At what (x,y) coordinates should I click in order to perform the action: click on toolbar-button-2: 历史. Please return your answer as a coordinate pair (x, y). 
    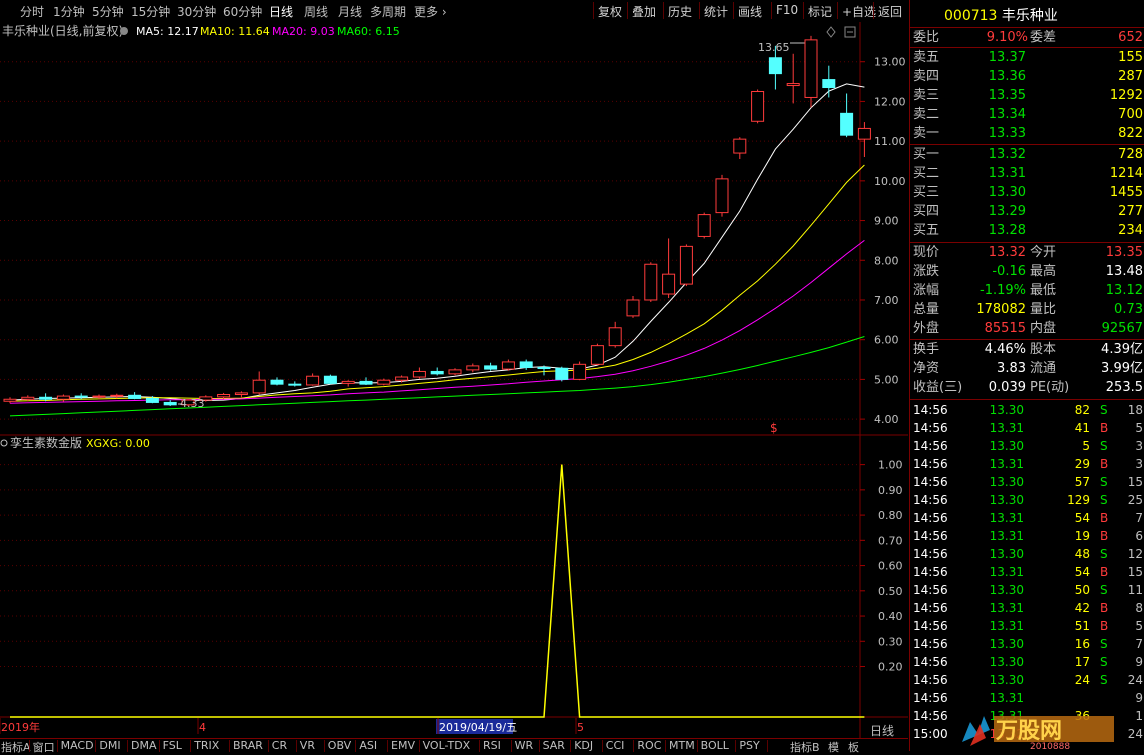
    Looking at the image, I should click on (680, 11).